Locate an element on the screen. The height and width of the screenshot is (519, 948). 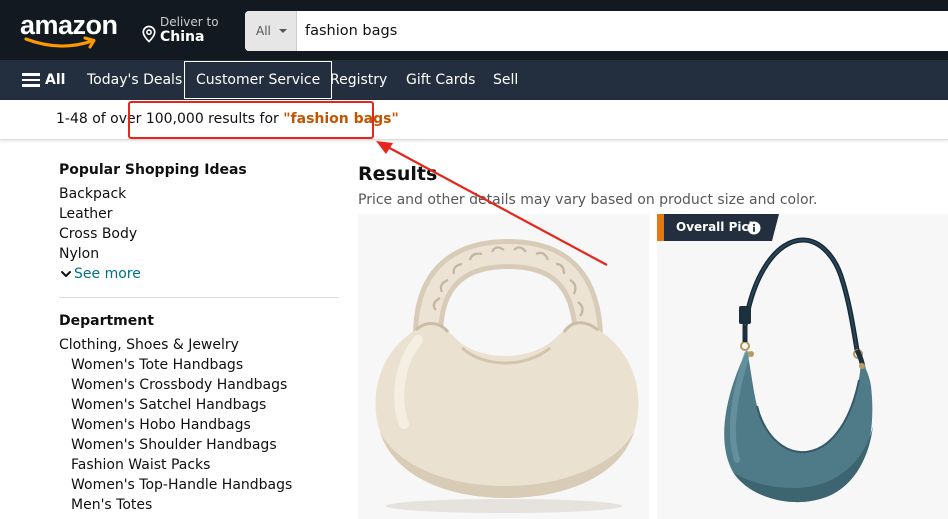
sidebar-item-nylon: Nylon is located at coordinates (199, 254).